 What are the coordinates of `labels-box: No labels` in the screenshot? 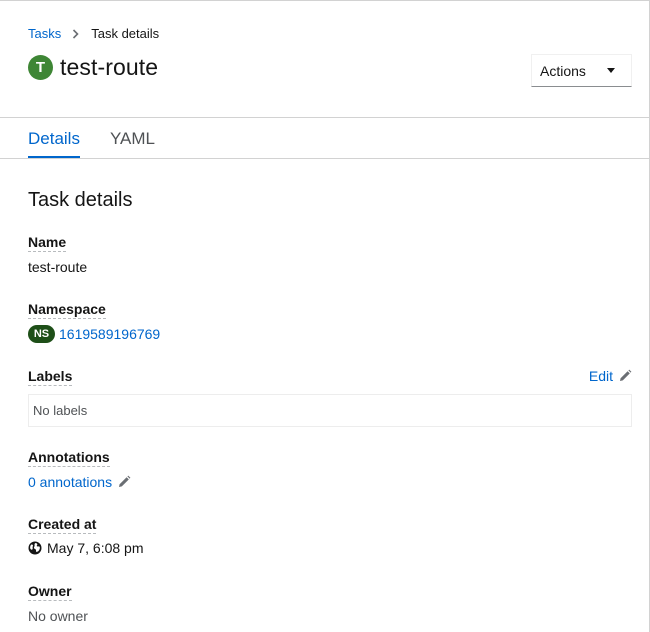 It's located at (330, 410).